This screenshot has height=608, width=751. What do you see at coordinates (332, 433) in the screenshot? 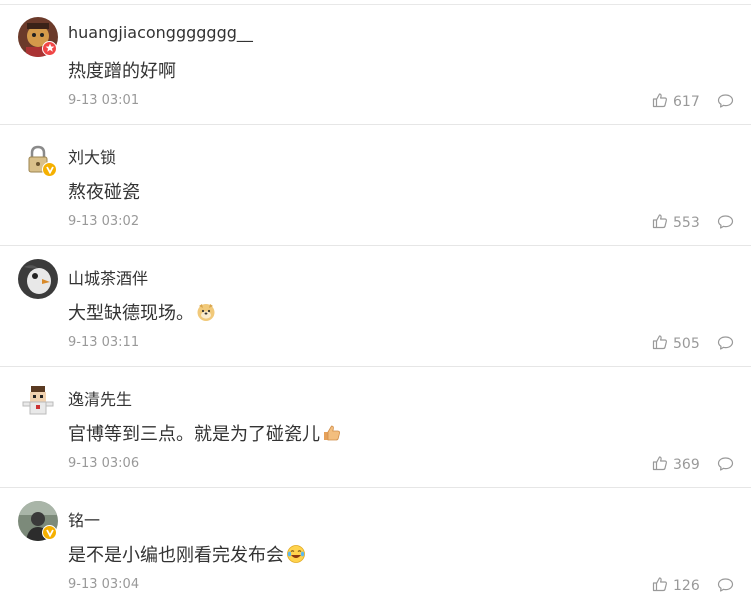
I see `thumbs-up-emoji` at bounding box center [332, 433].